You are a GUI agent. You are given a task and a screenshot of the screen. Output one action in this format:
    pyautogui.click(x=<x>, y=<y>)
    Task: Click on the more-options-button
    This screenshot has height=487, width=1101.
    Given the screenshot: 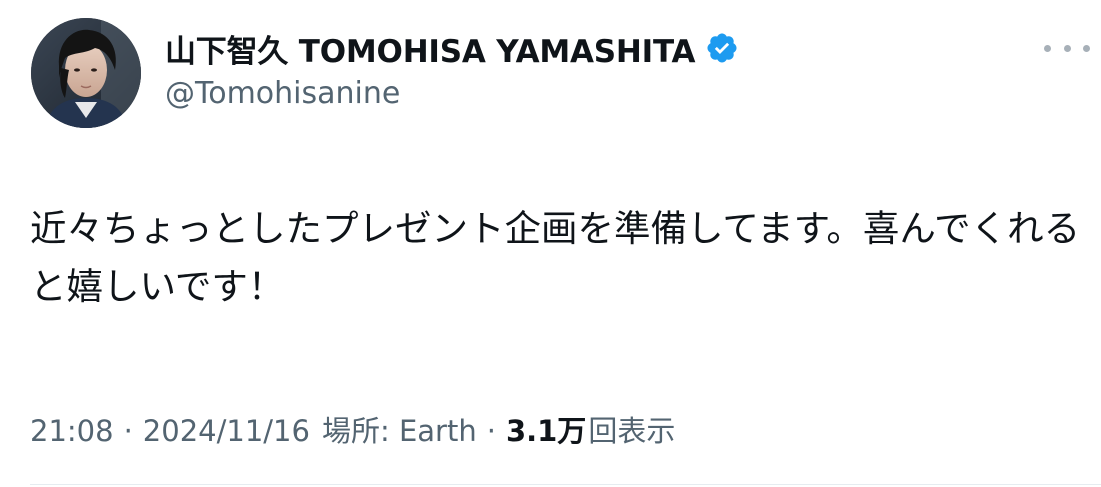 What is the action you would take?
    pyautogui.click(x=1067, y=48)
    